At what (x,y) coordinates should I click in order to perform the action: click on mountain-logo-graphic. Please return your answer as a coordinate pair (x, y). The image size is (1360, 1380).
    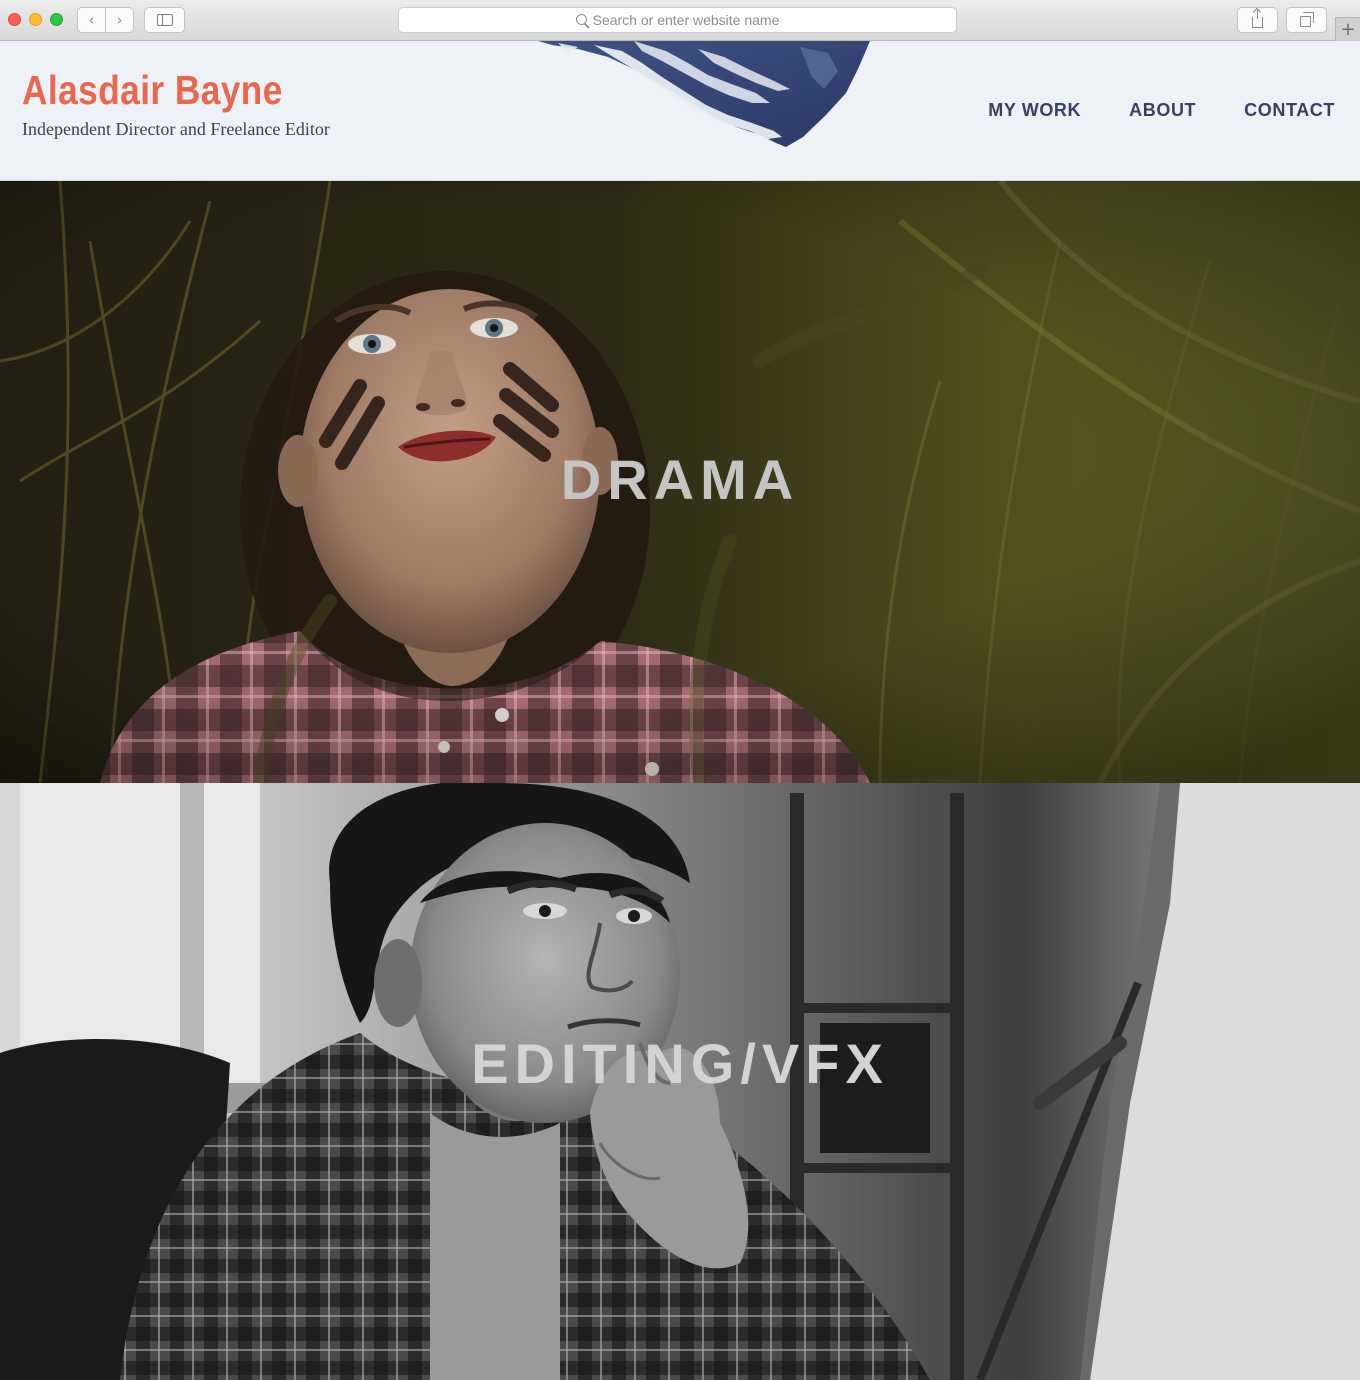
    Looking at the image, I should click on (704, 94).